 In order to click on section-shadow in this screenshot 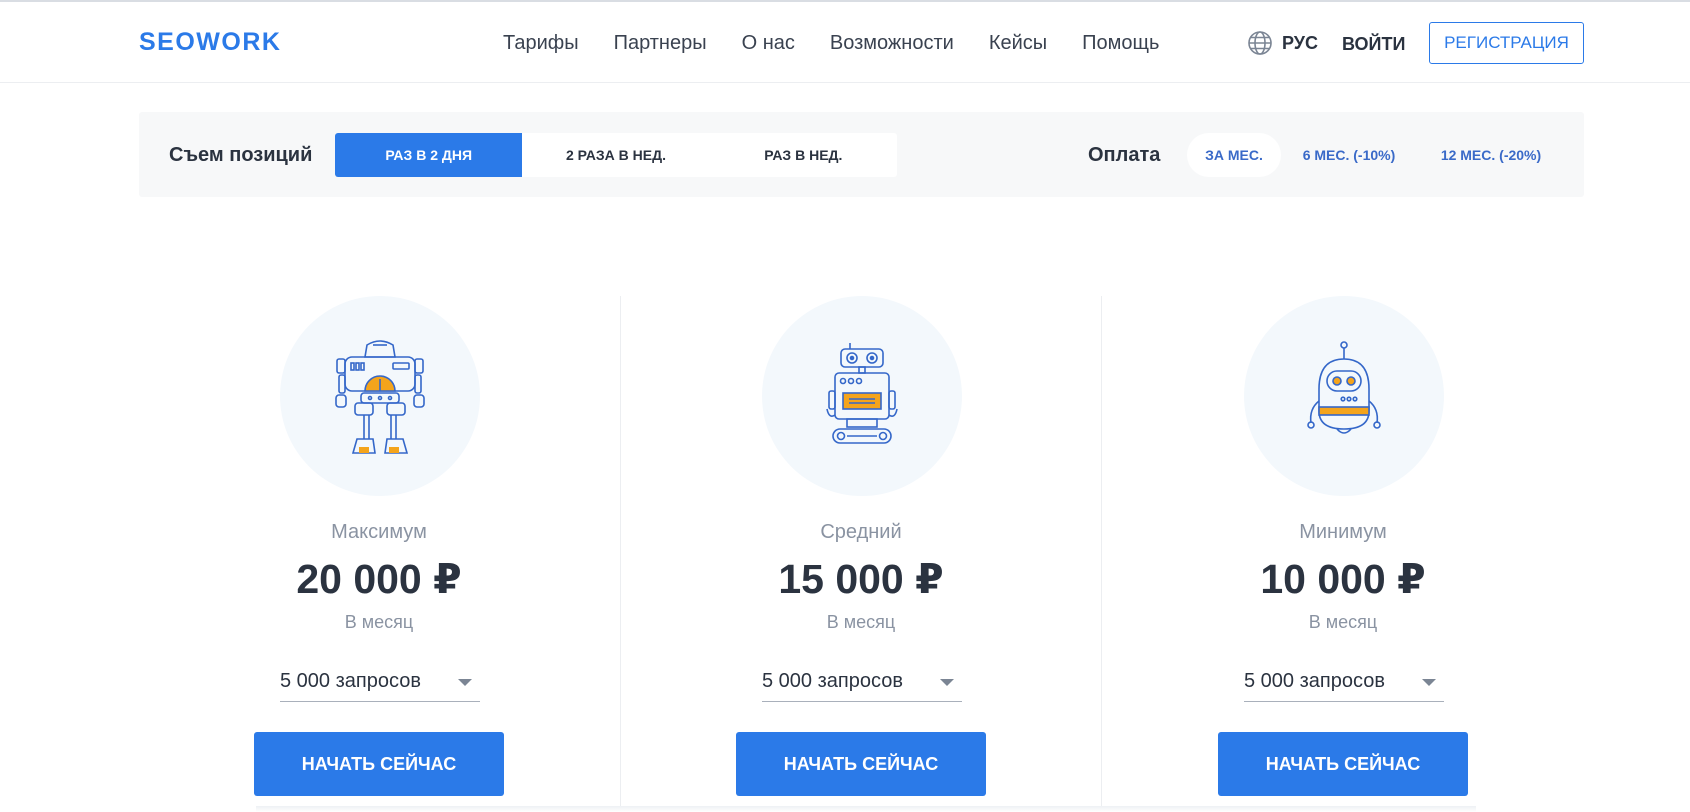, I will do `click(866, 809)`.